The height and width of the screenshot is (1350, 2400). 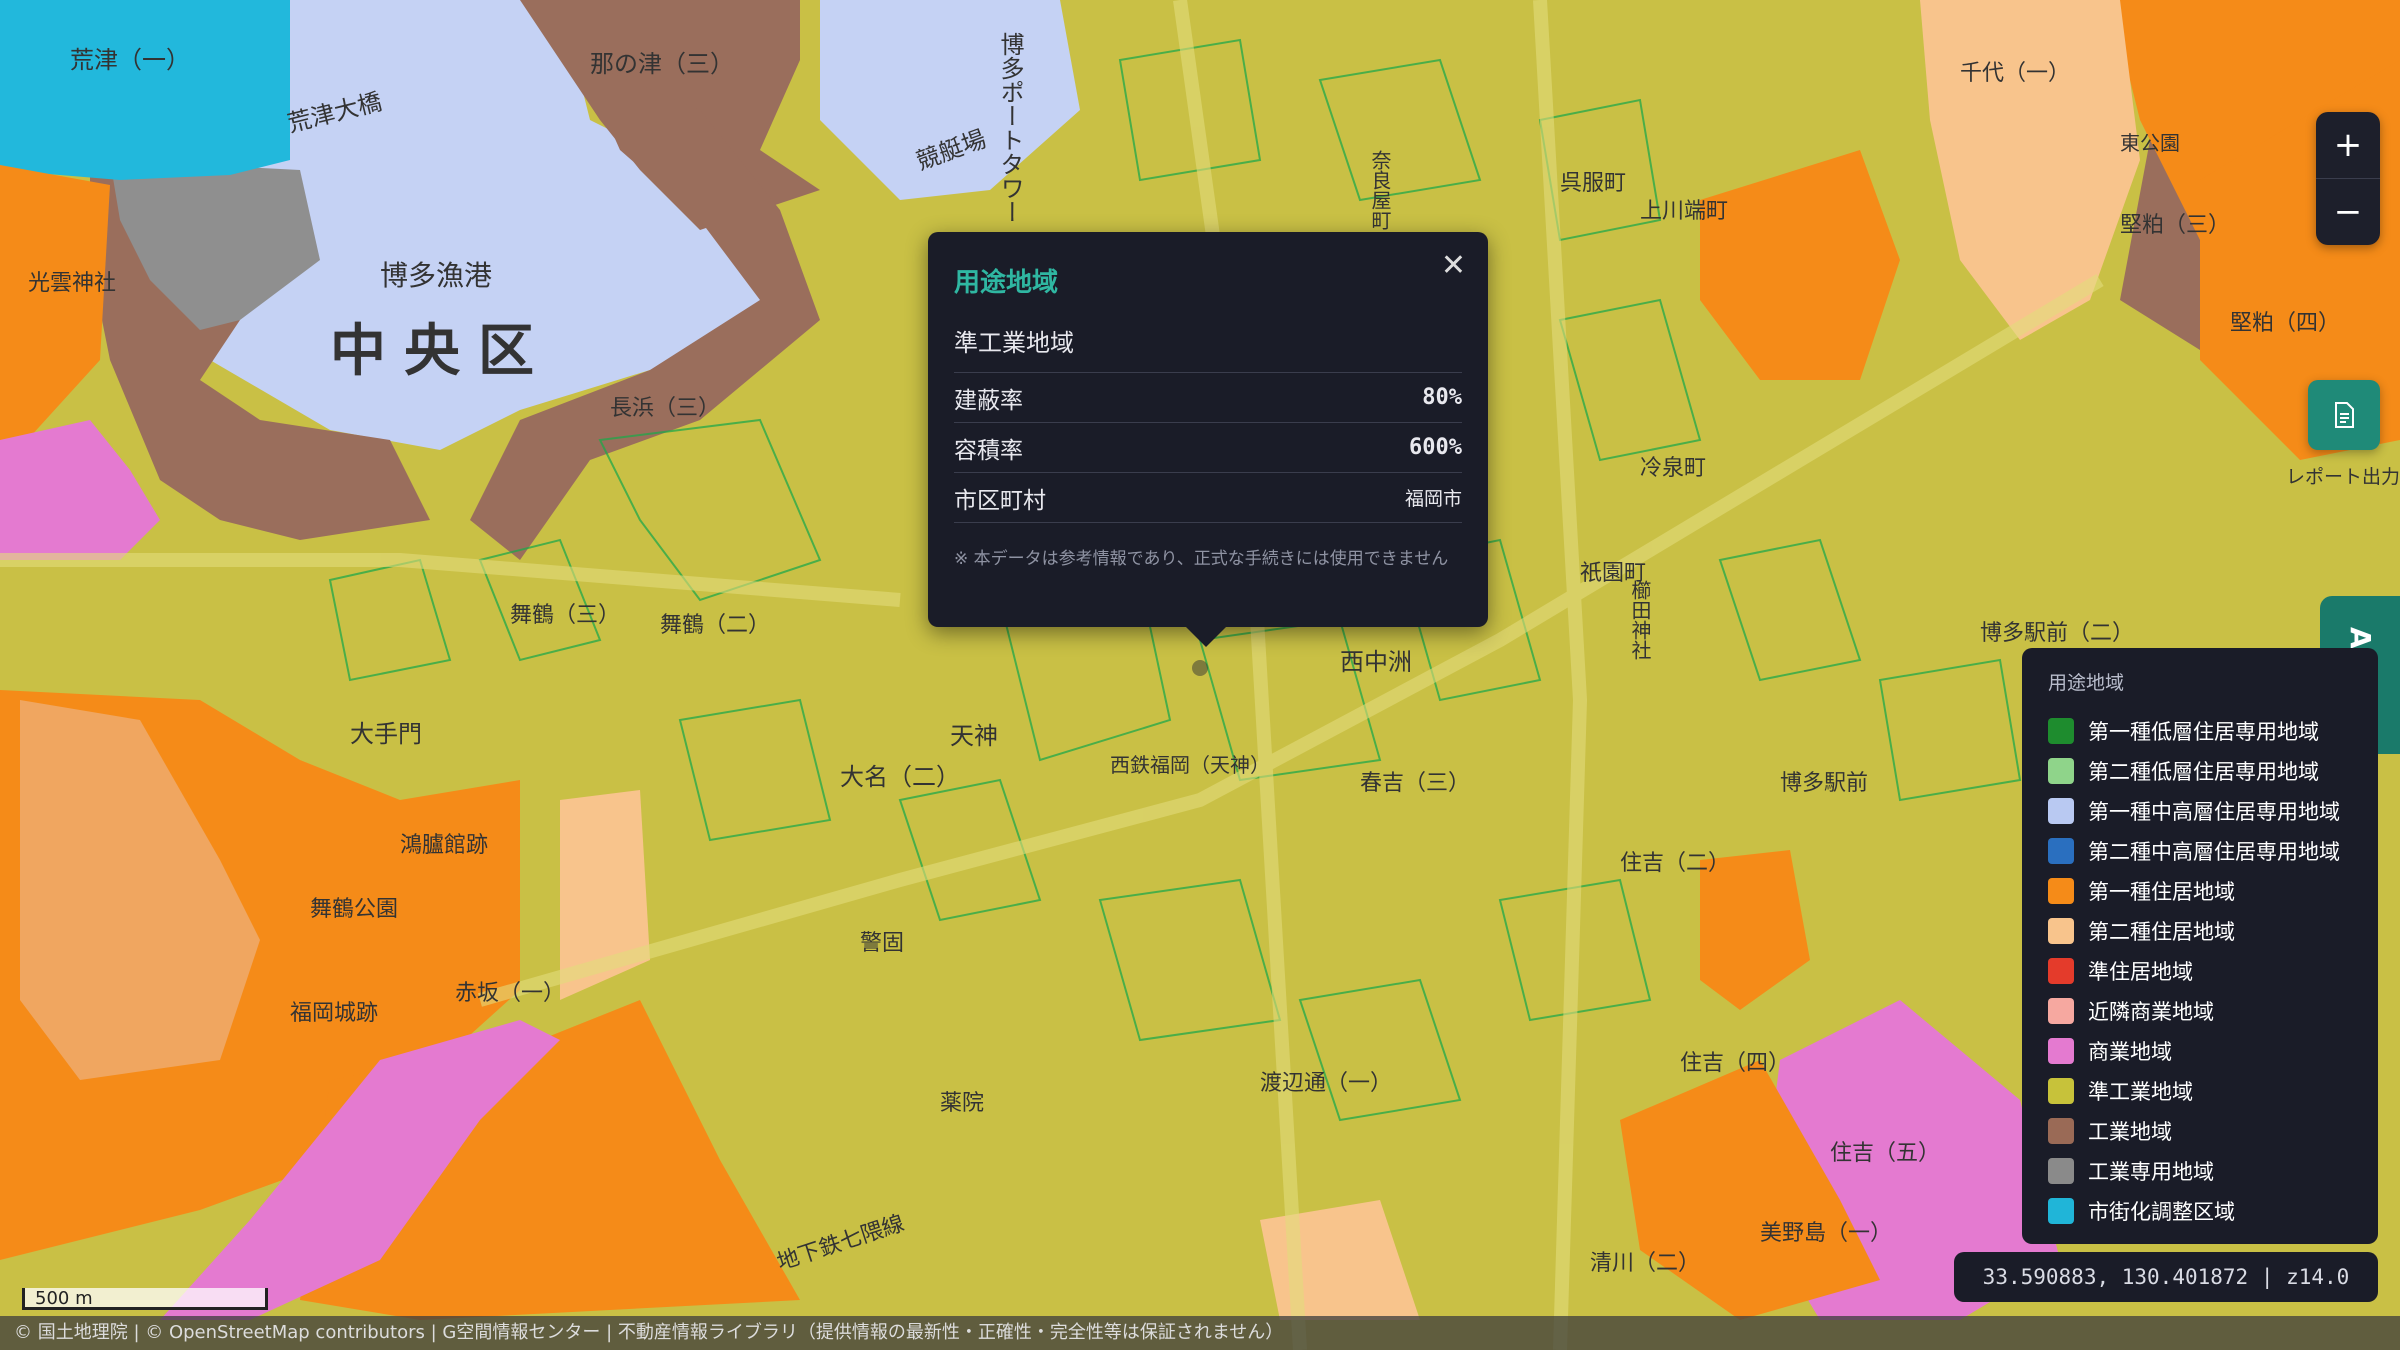 I want to click on sumiyoshi-label: 住吉（二）, so click(x=1675, y=863).